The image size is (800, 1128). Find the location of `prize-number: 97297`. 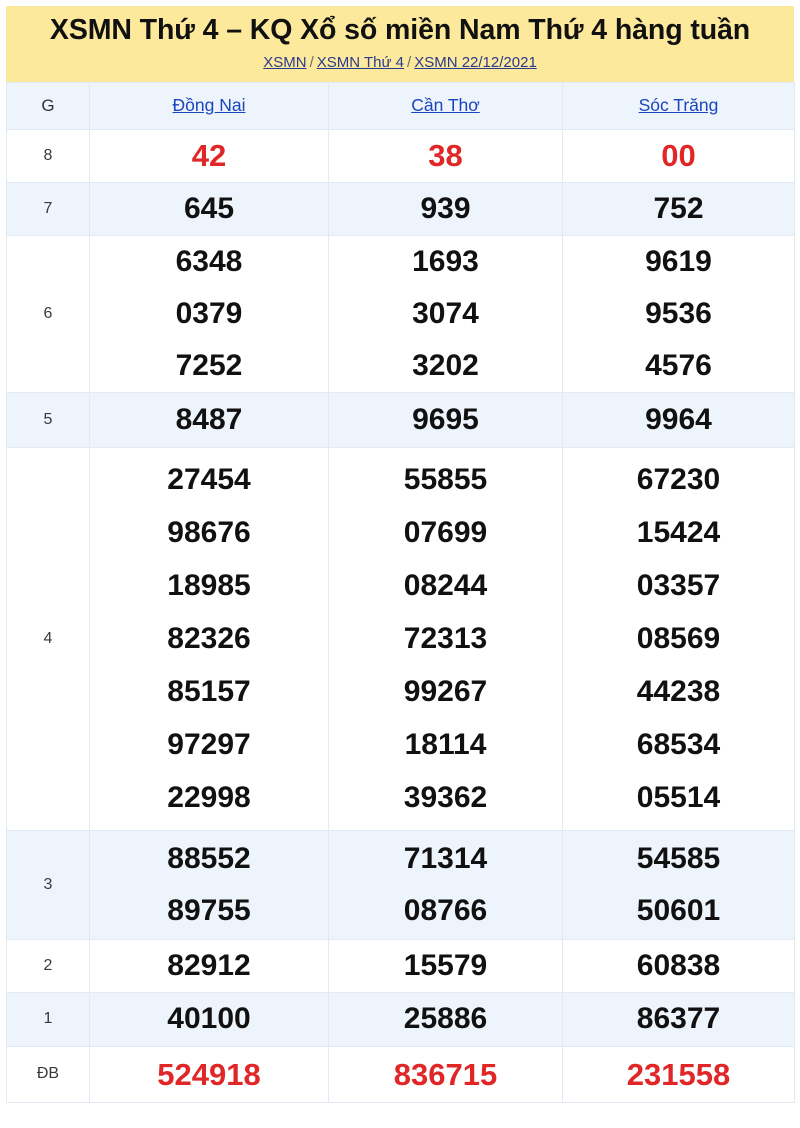

prize-number: 97297 is located at coordinates (209, 744).